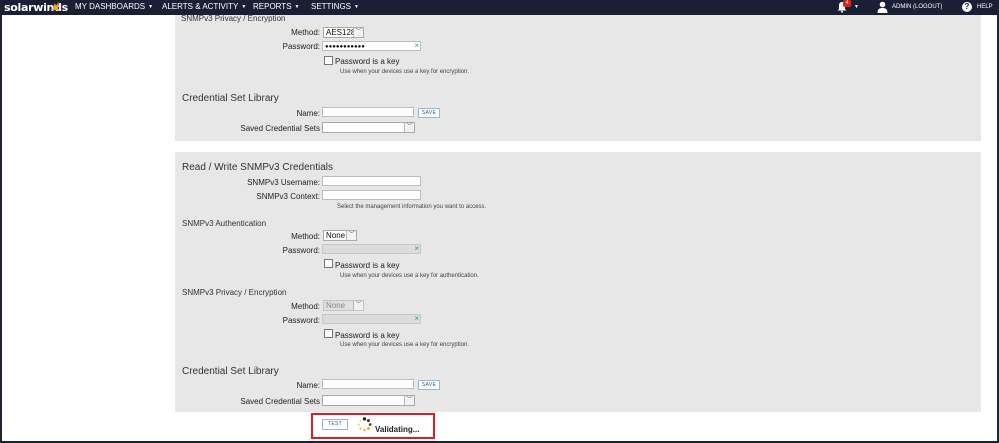 The image size is (999, 443). I want to click on privacy-section-title: SNMPv3 Privacy / Encryption, so click(233, 18).